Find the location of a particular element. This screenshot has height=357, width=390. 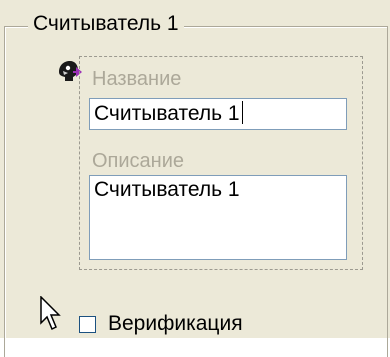

text-caret is located at coordinates (242, 112).